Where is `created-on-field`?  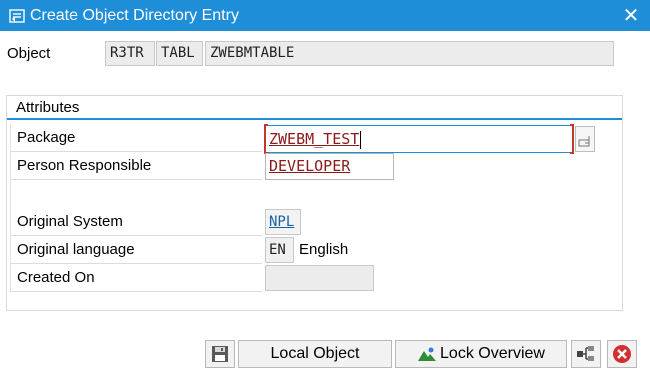
created-on-field is located at coordinates (319, 278).